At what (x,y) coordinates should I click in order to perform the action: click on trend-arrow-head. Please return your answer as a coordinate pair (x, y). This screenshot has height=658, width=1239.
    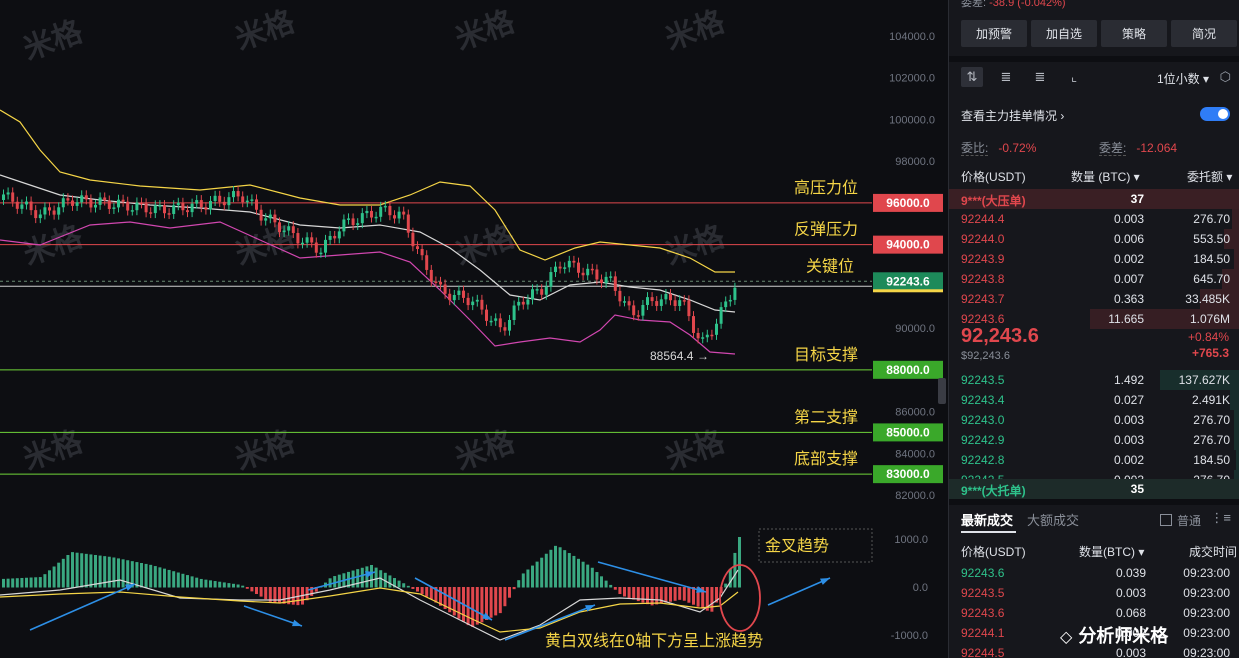
    Looking at the image, I should click on (825, 581).